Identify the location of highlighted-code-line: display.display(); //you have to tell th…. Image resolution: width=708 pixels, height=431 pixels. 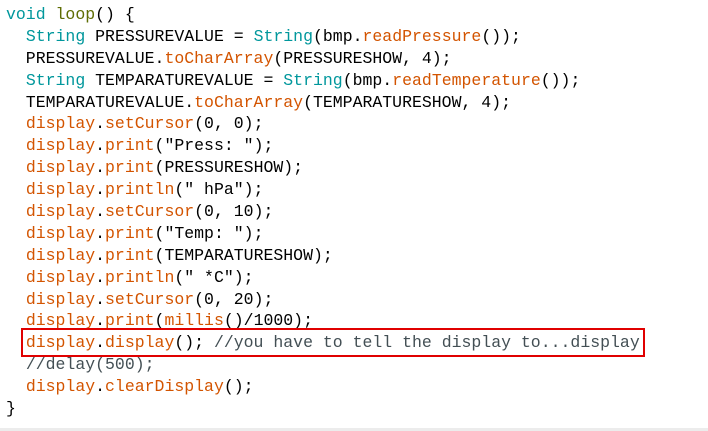
(325, 343).